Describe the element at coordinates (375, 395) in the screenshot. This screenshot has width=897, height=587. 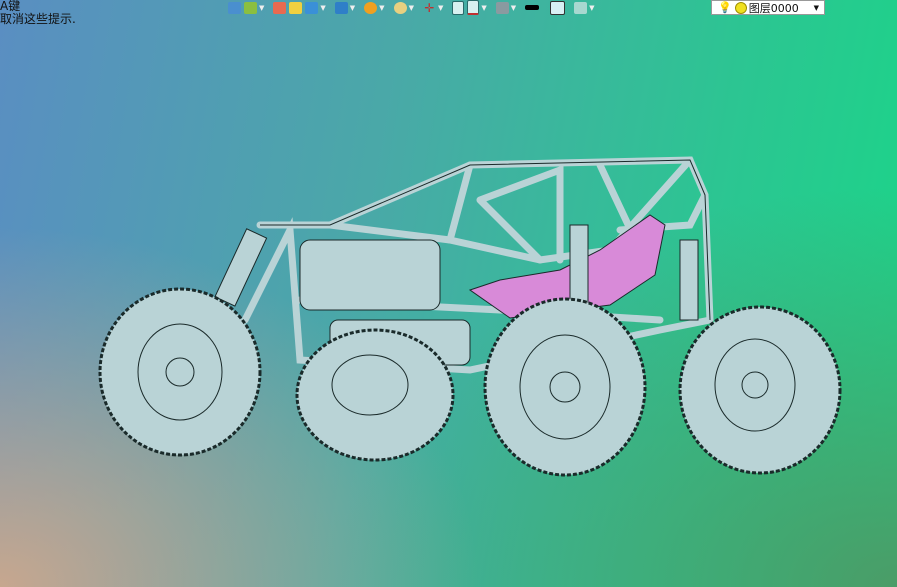
I see `wheel-front-left` at that location.